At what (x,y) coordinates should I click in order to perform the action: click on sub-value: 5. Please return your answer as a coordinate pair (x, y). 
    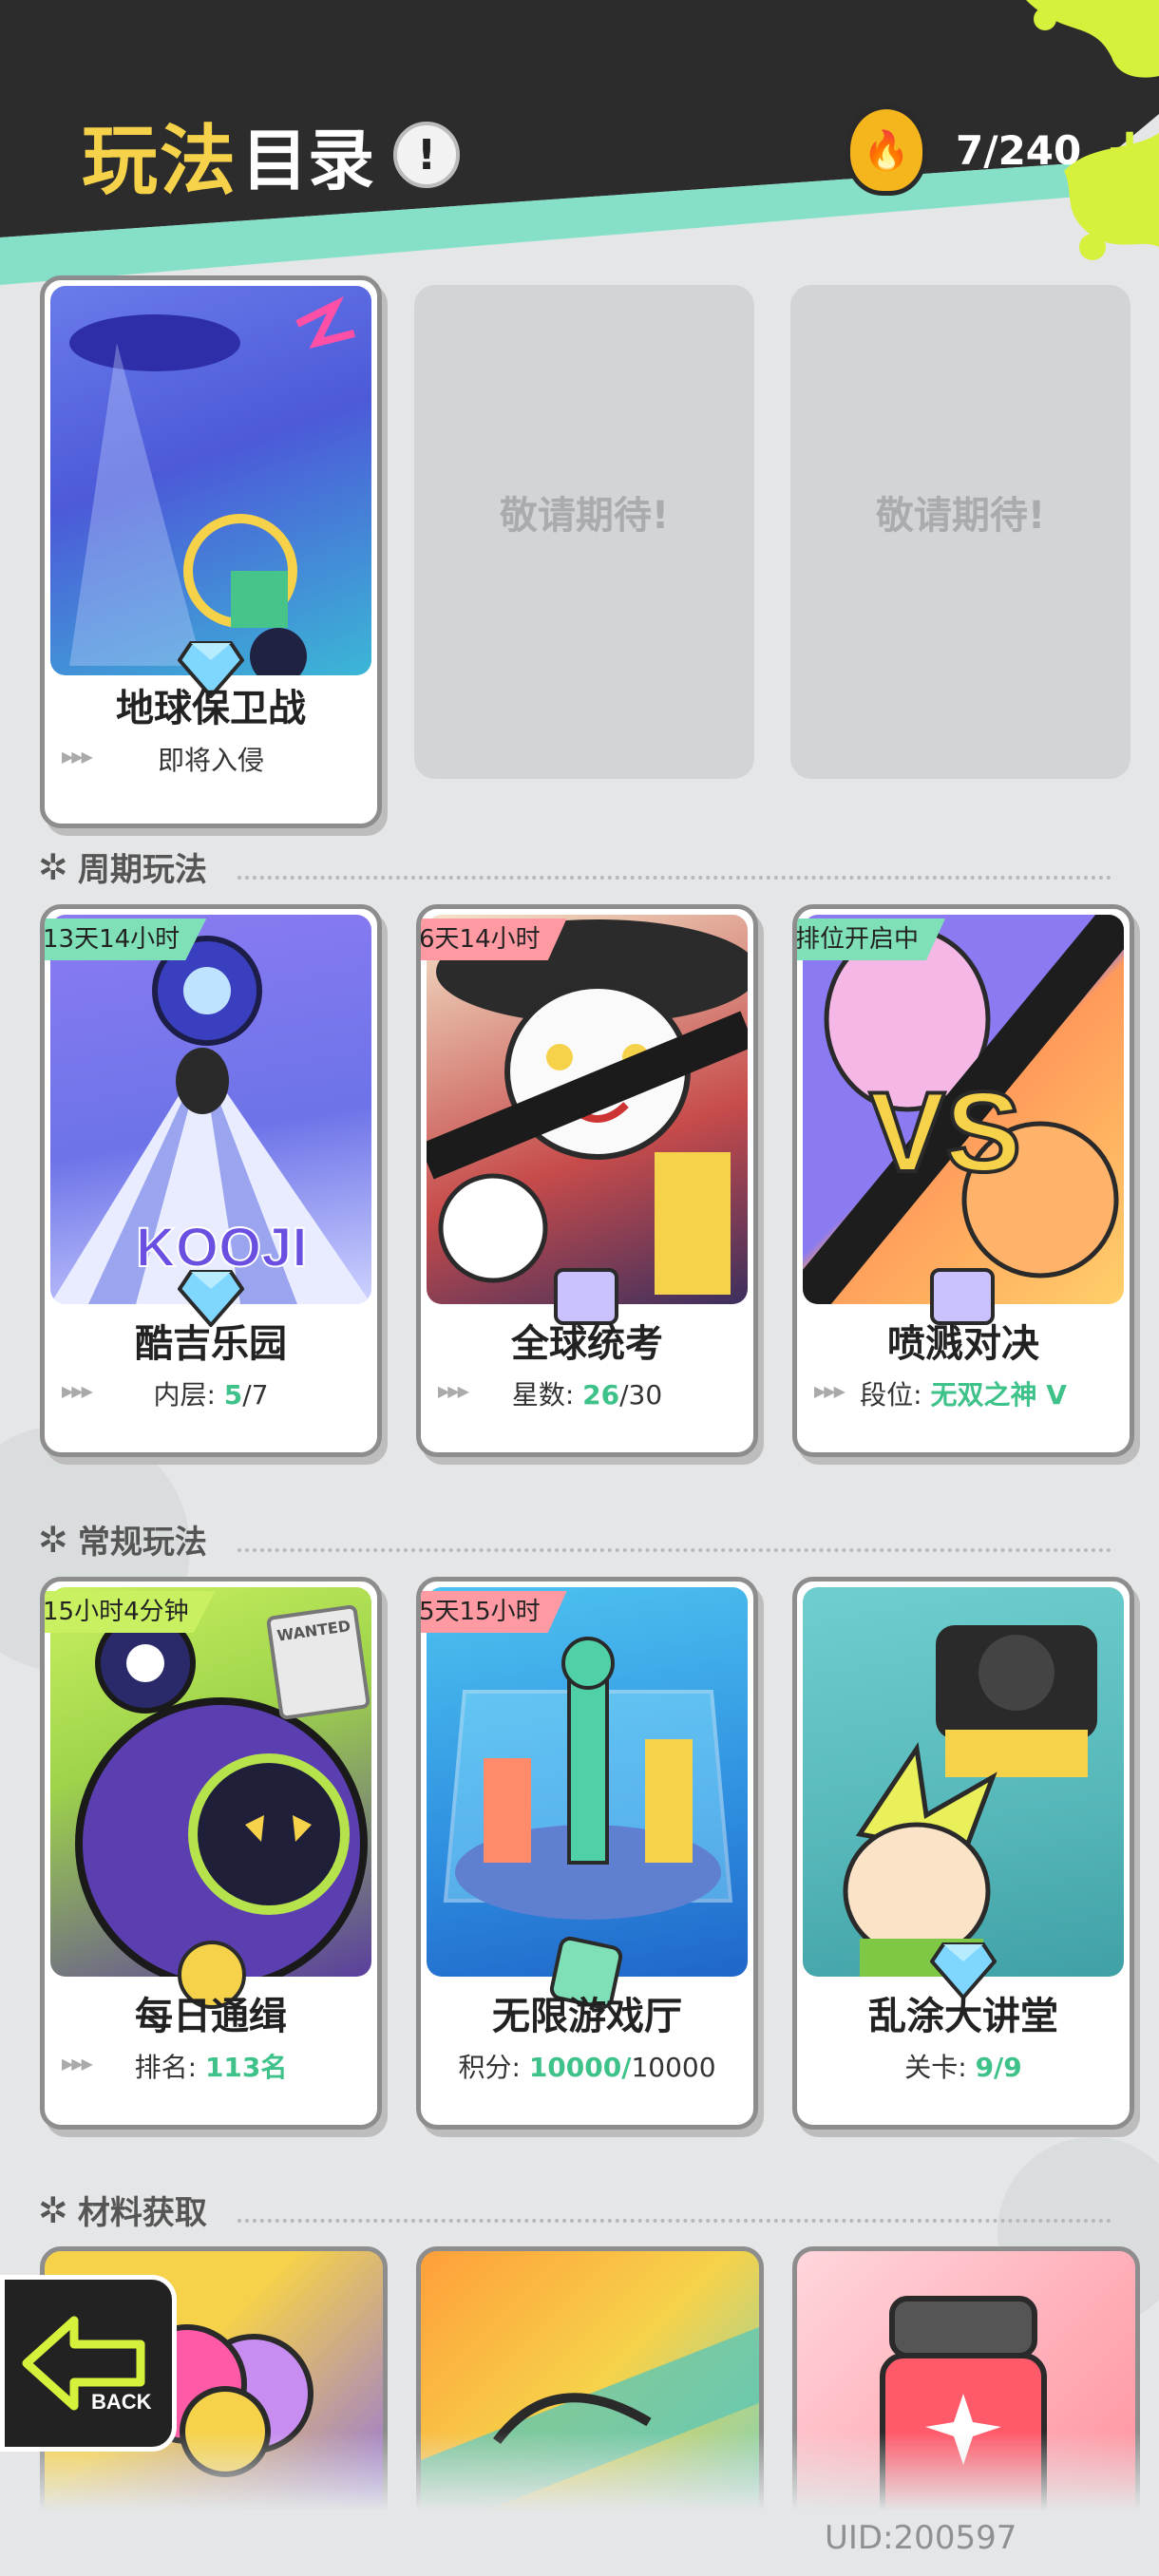
    Looking at the image, I should click on (233, 1395).